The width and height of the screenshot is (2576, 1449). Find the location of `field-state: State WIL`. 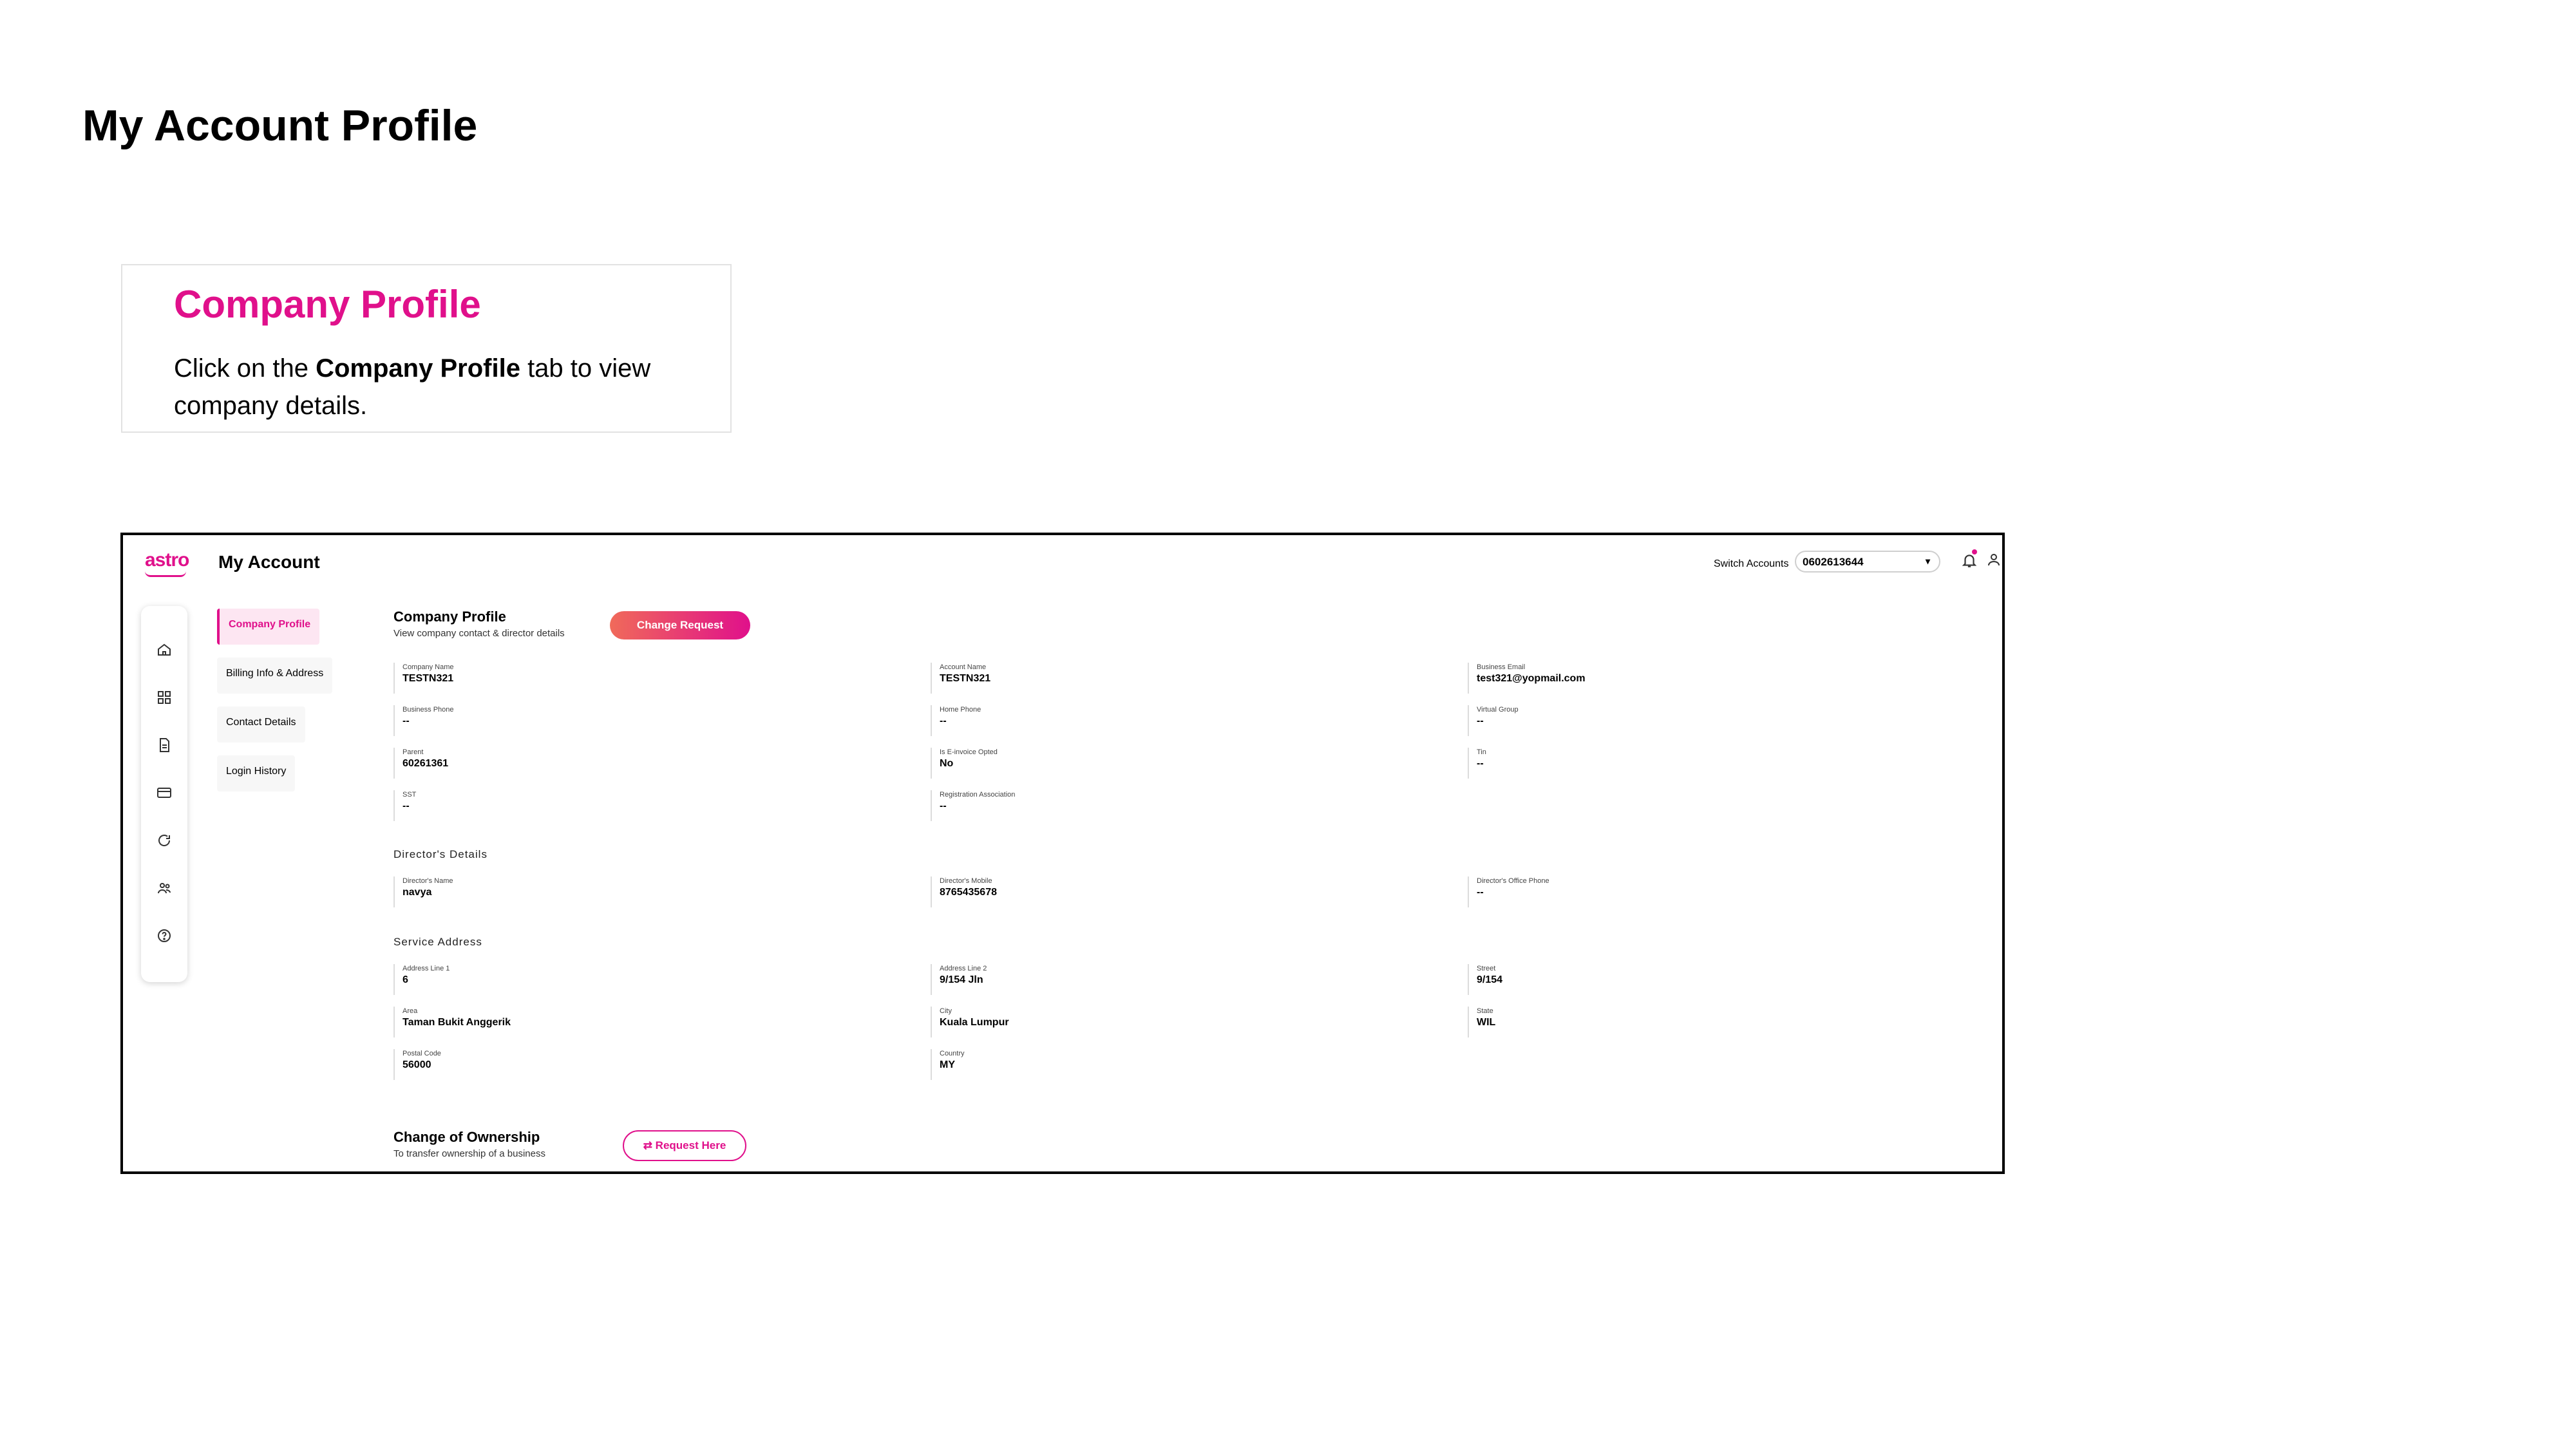

field-state: State WIL is located at coordinates (1481, 1022).